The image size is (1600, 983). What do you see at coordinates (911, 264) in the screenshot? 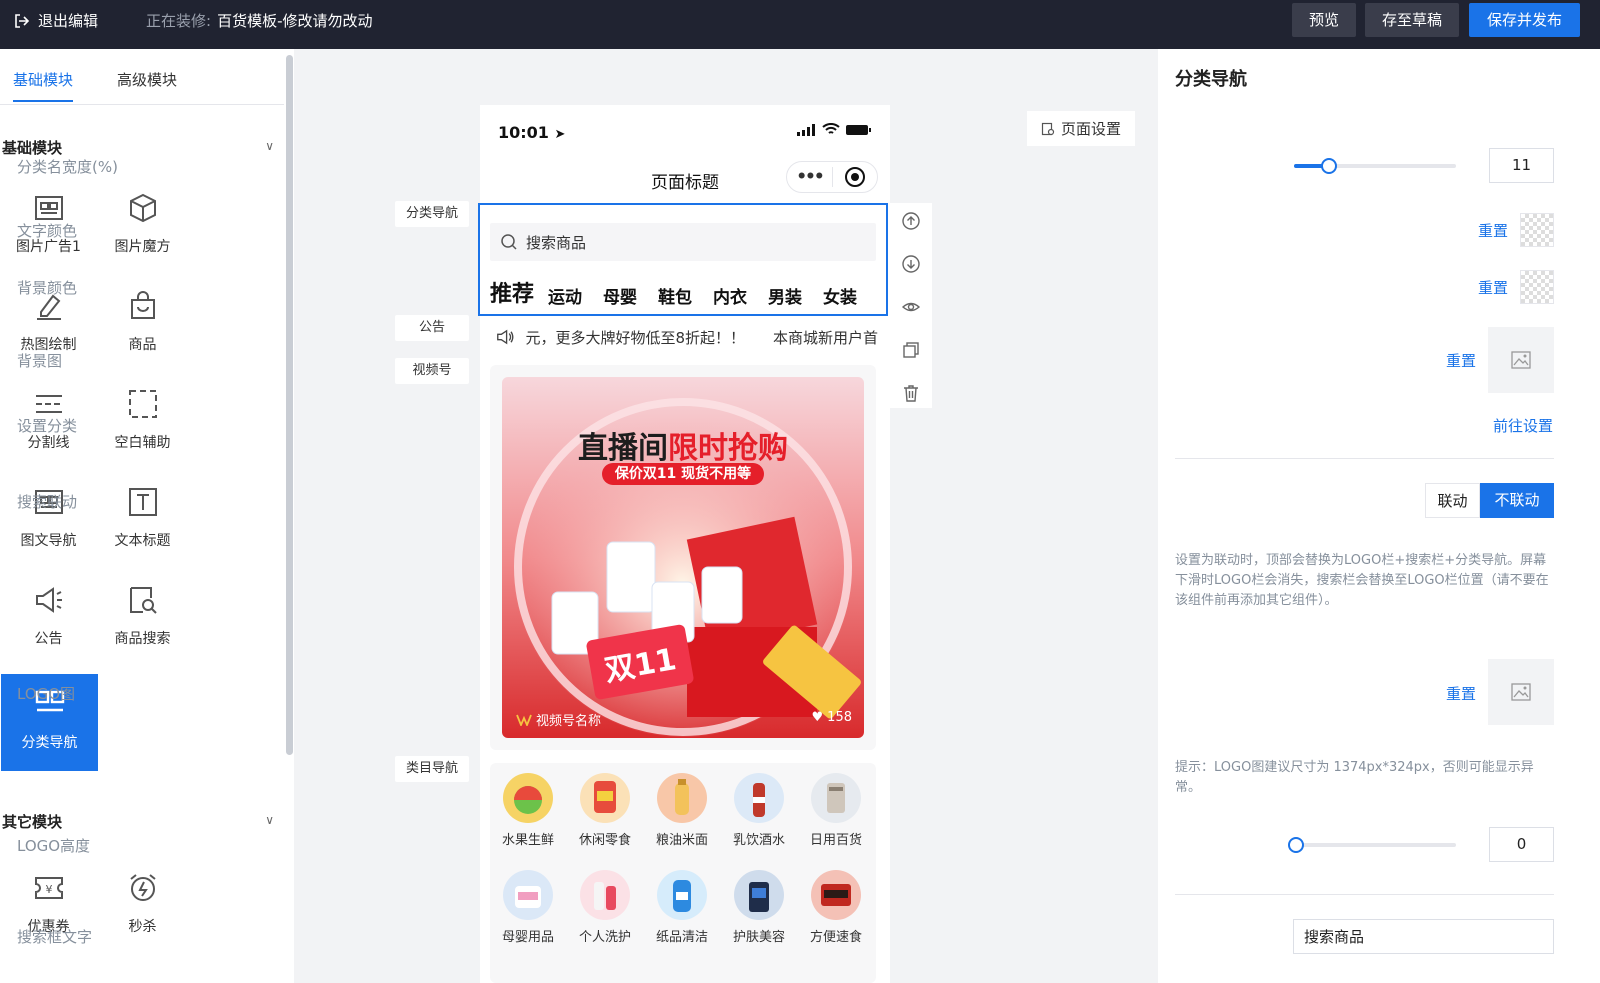
I see `move-down-icon` at bounding box center [911, 264].